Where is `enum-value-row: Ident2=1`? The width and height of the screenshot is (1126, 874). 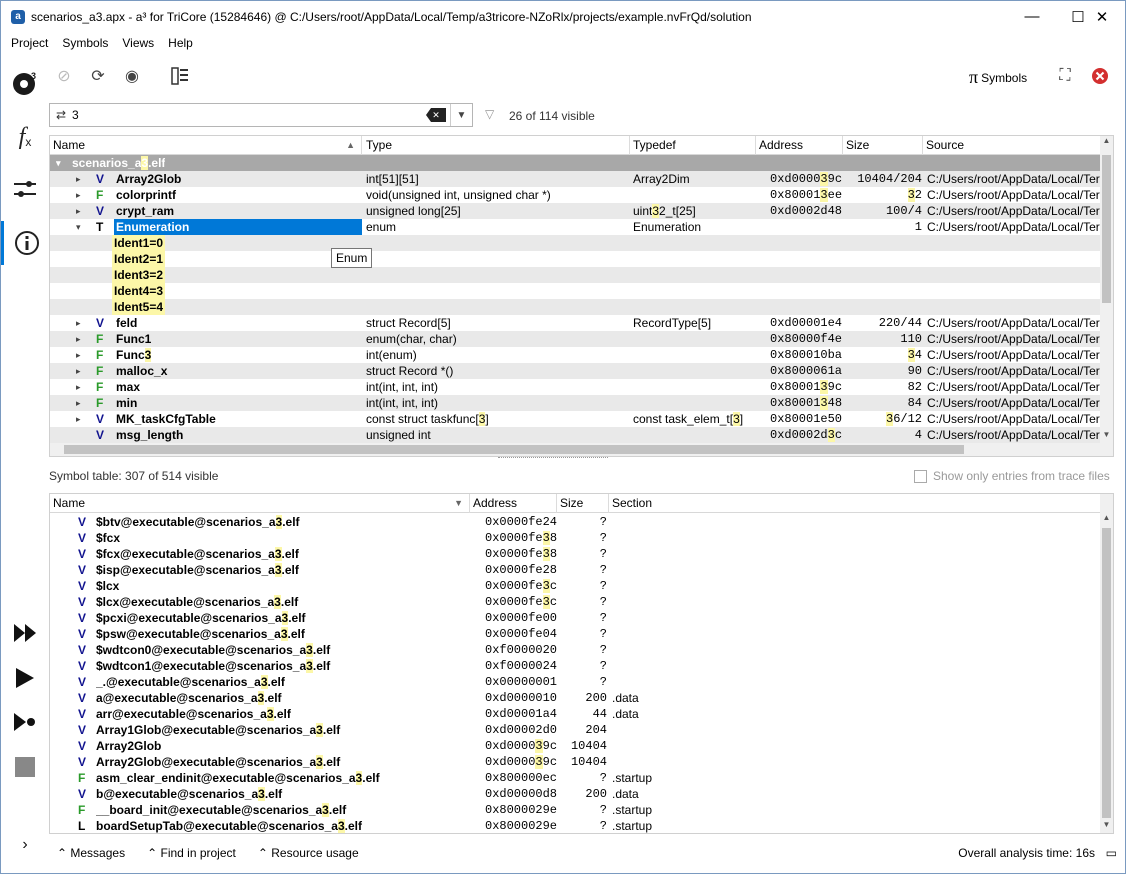
enum-value-row: Ident2=1 is located at coordinates (575, 259).